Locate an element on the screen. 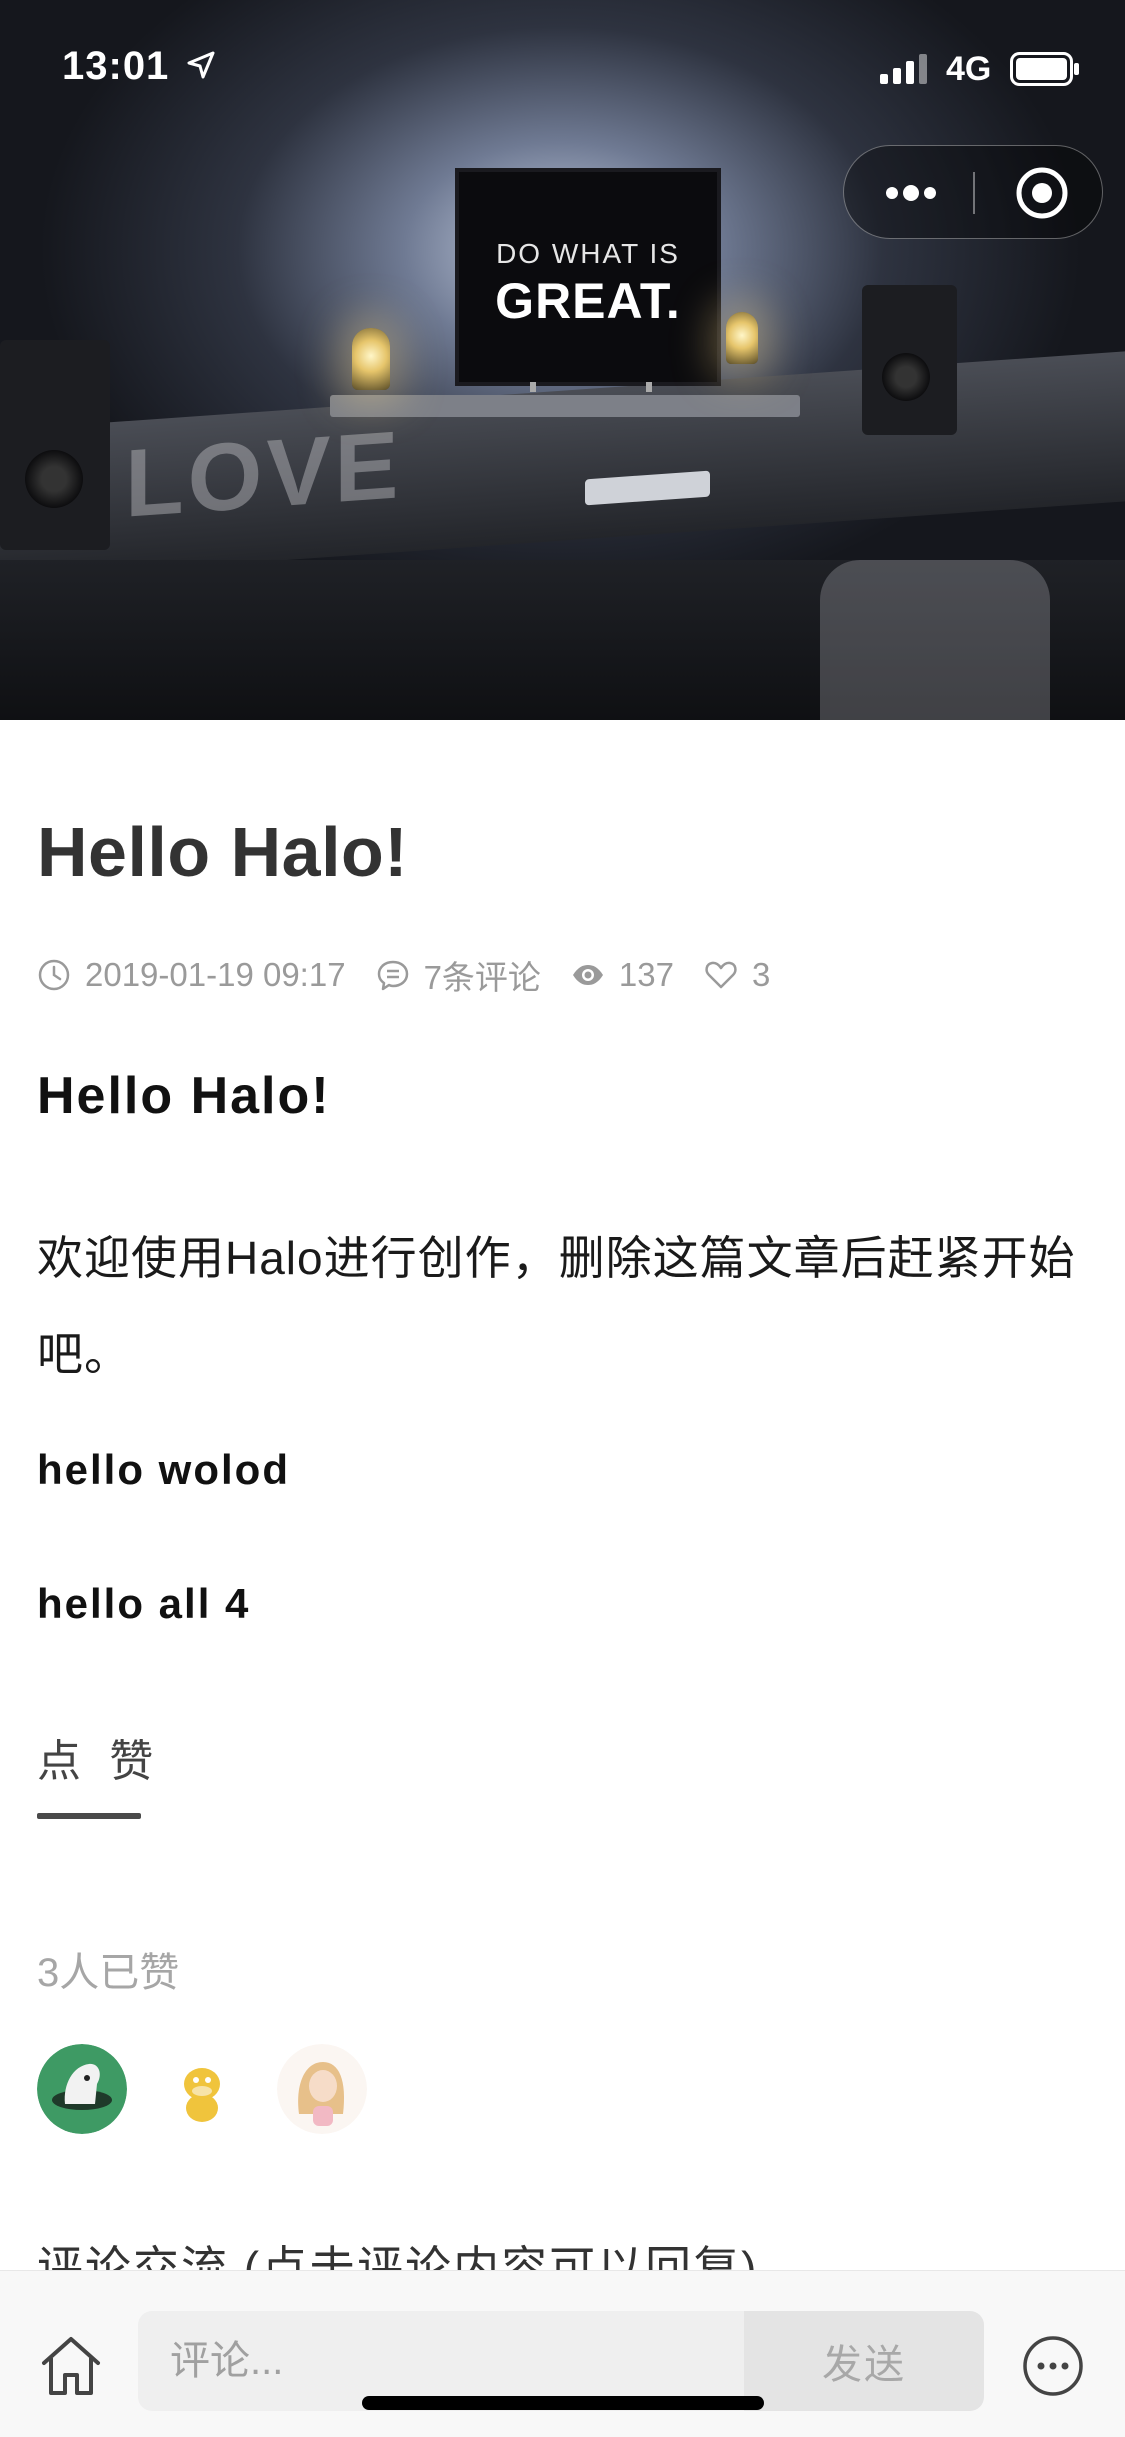 The height and width of the screenshot is (2437, 1125). content-heading: Hello Halo! is located at coordinates (184, 1096).